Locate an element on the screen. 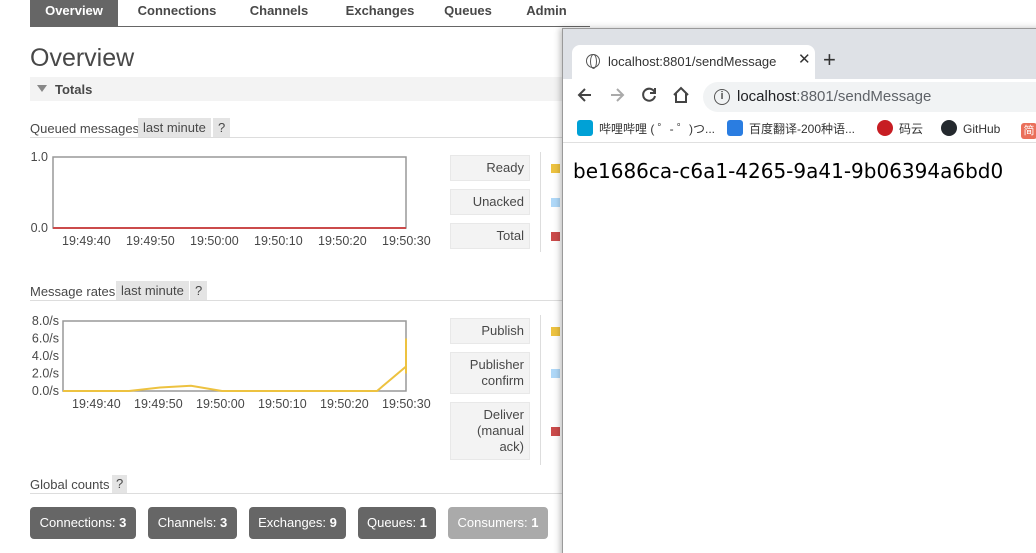  bookmark-gitee: 码云 is located at coordinates (900, 128).